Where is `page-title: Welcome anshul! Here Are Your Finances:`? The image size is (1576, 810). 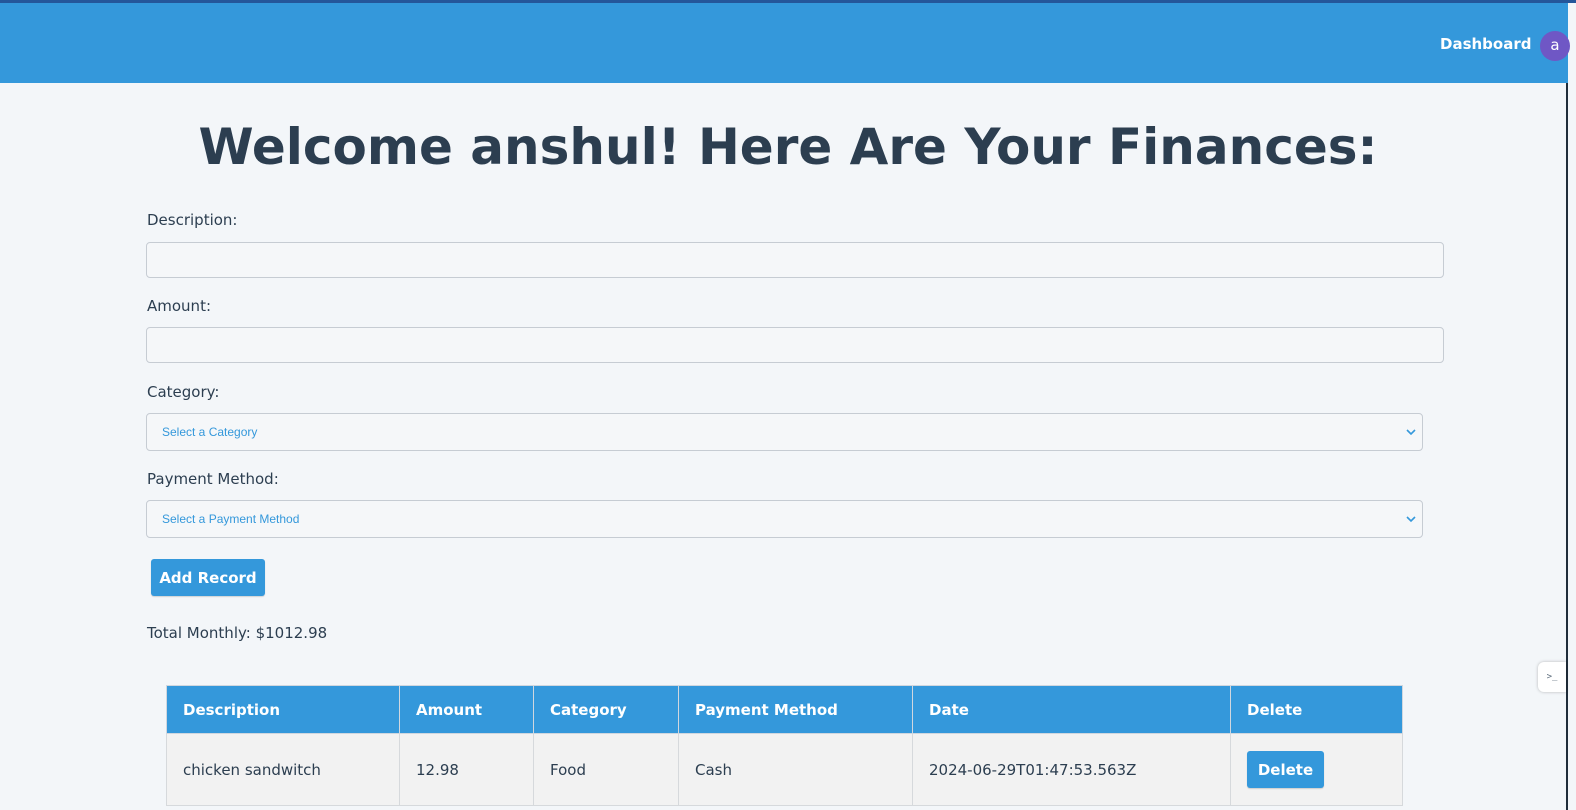
page-title: Welcome anshul! Here Are Your Finances: is located at coordinates (788, 147).